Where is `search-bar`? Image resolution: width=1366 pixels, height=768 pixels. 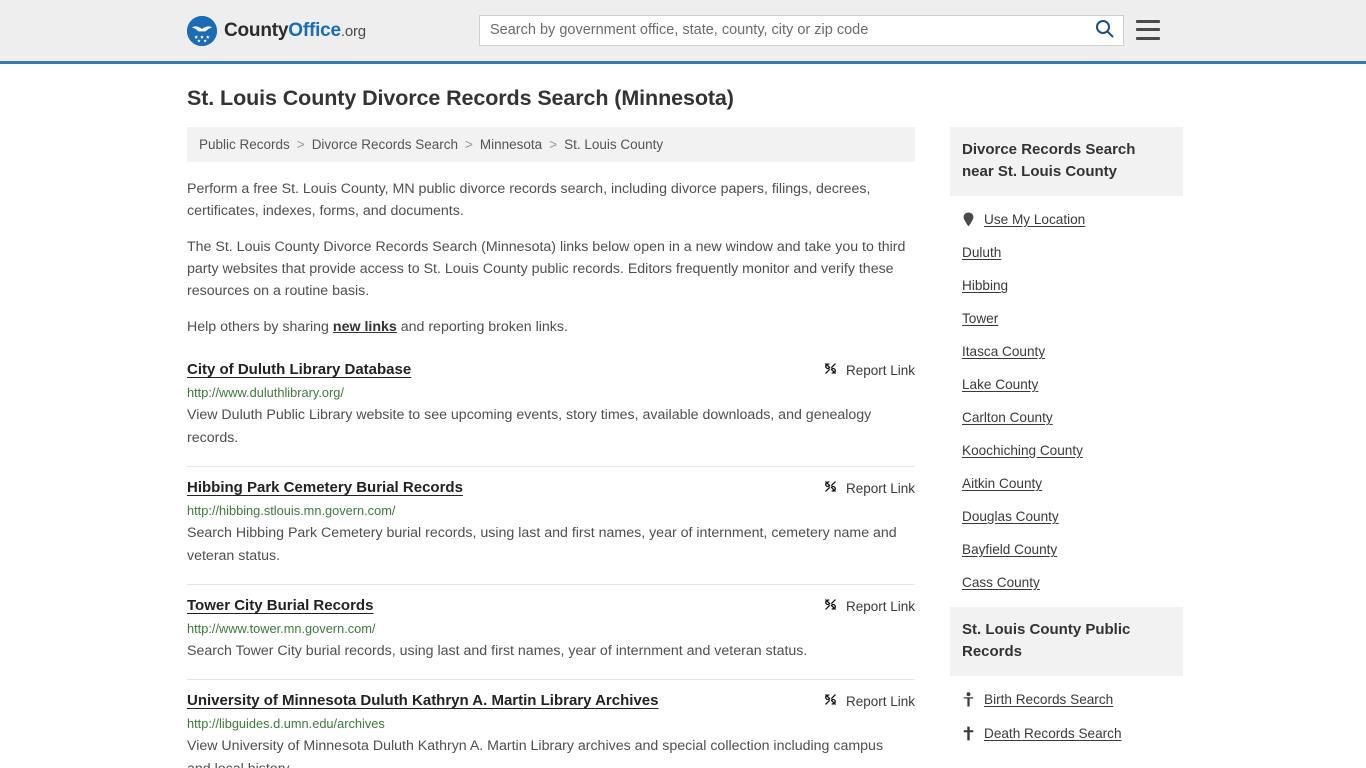
search-bar is located at coordinates (801, 30).